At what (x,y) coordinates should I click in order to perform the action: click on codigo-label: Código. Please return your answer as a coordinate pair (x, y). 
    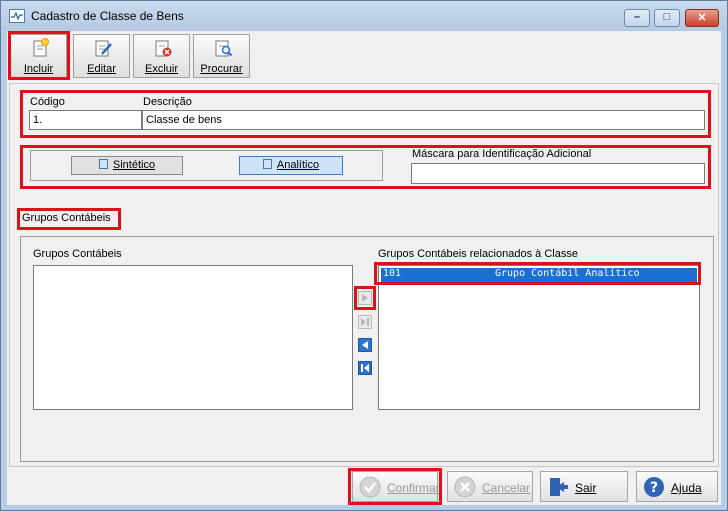
    Looking at the image, I should click on (47, 102).